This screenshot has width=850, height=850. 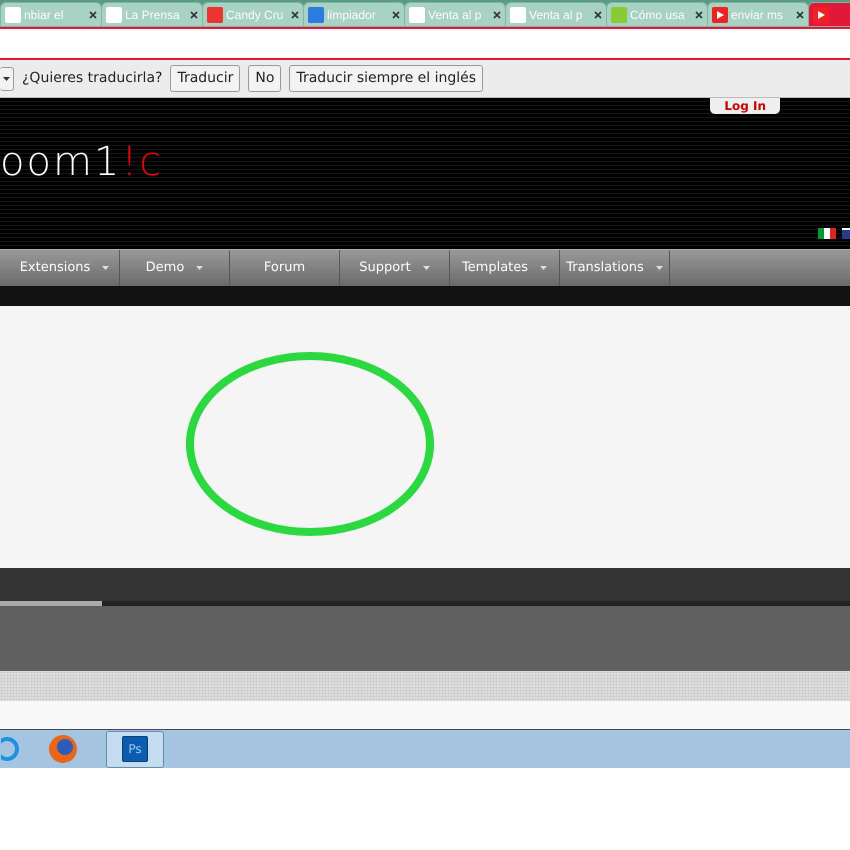 What do you see at coordinates (495, 268) in the screenshot?
I see `nav-item: Templates` at bounding box center [495, 268].